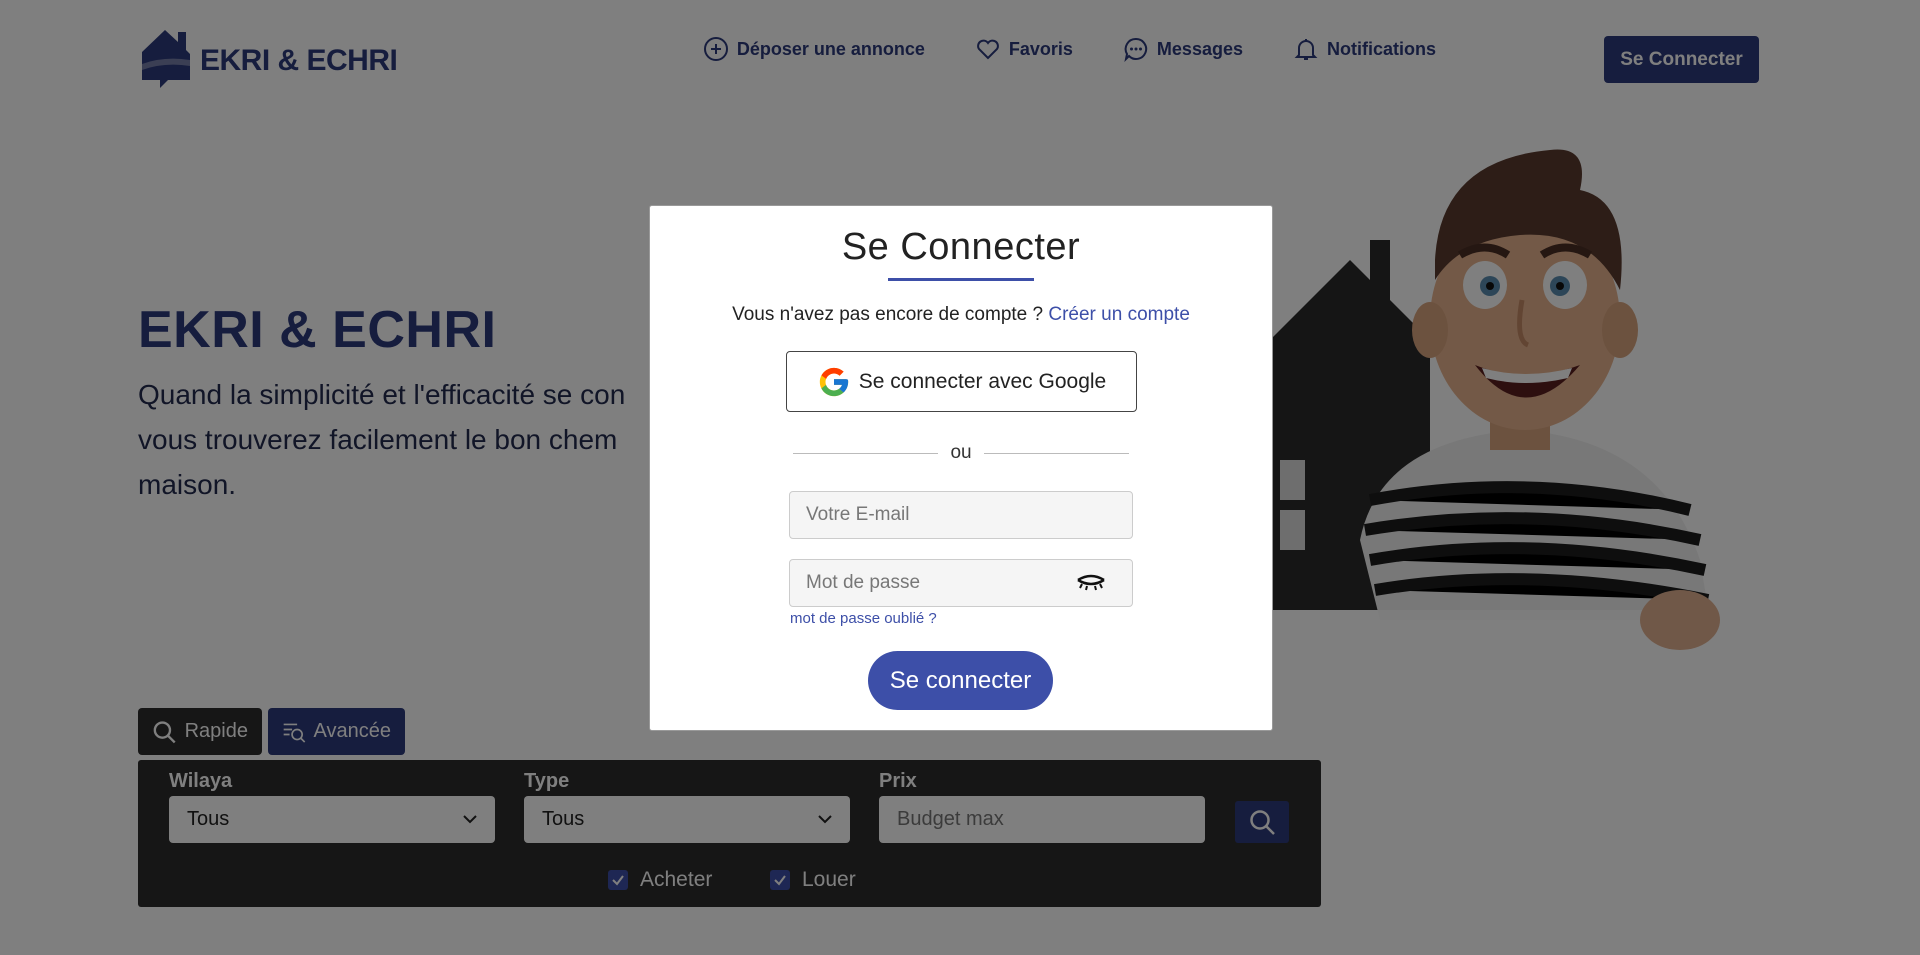  I want to click on submit-login-button: Se connecter, so click(960, 680).